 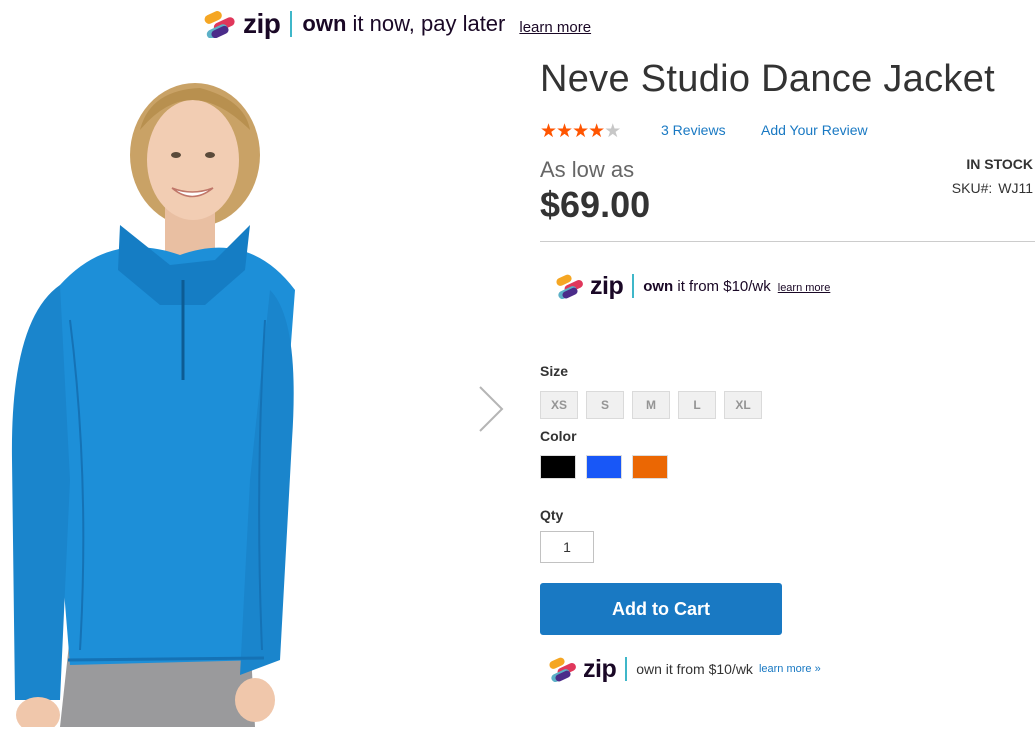 I want to click on sku-label: SKU#:, so click(x=972, y=188).